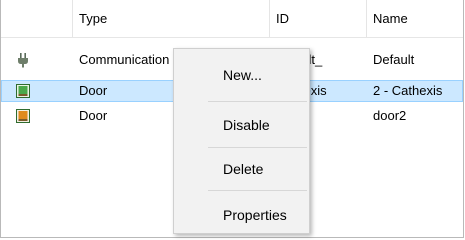 This screenshot has height=240, width=465. What do you see at coordinates (408, 90) in the screenshot?
I see `row-name: 2 - Cathexis` at bounding box center [408, 90].